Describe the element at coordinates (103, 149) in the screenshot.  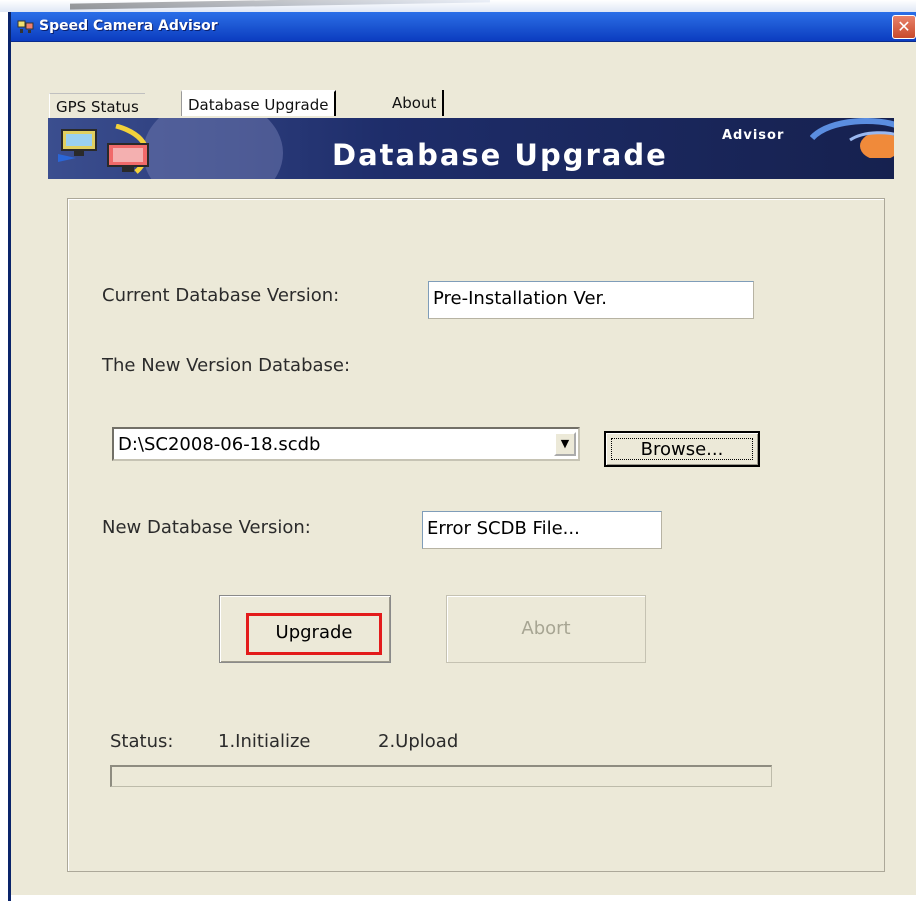
I see `monitors-icon` at that location.